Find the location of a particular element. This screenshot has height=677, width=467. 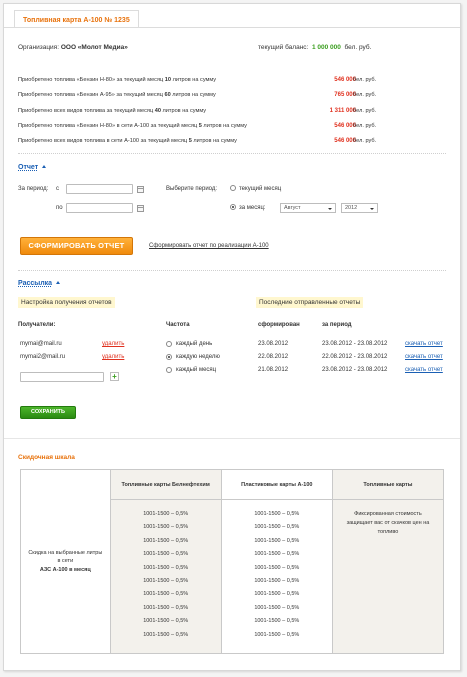

report-section-toggle: Отчет is located at coordinates (32, 167).